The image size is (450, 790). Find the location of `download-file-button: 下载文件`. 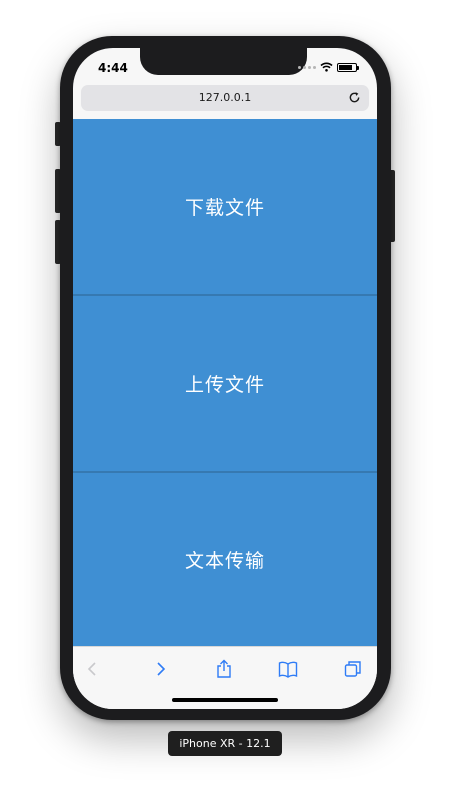

download-file-button: 下载文件 is located at coordinates (225, 206).